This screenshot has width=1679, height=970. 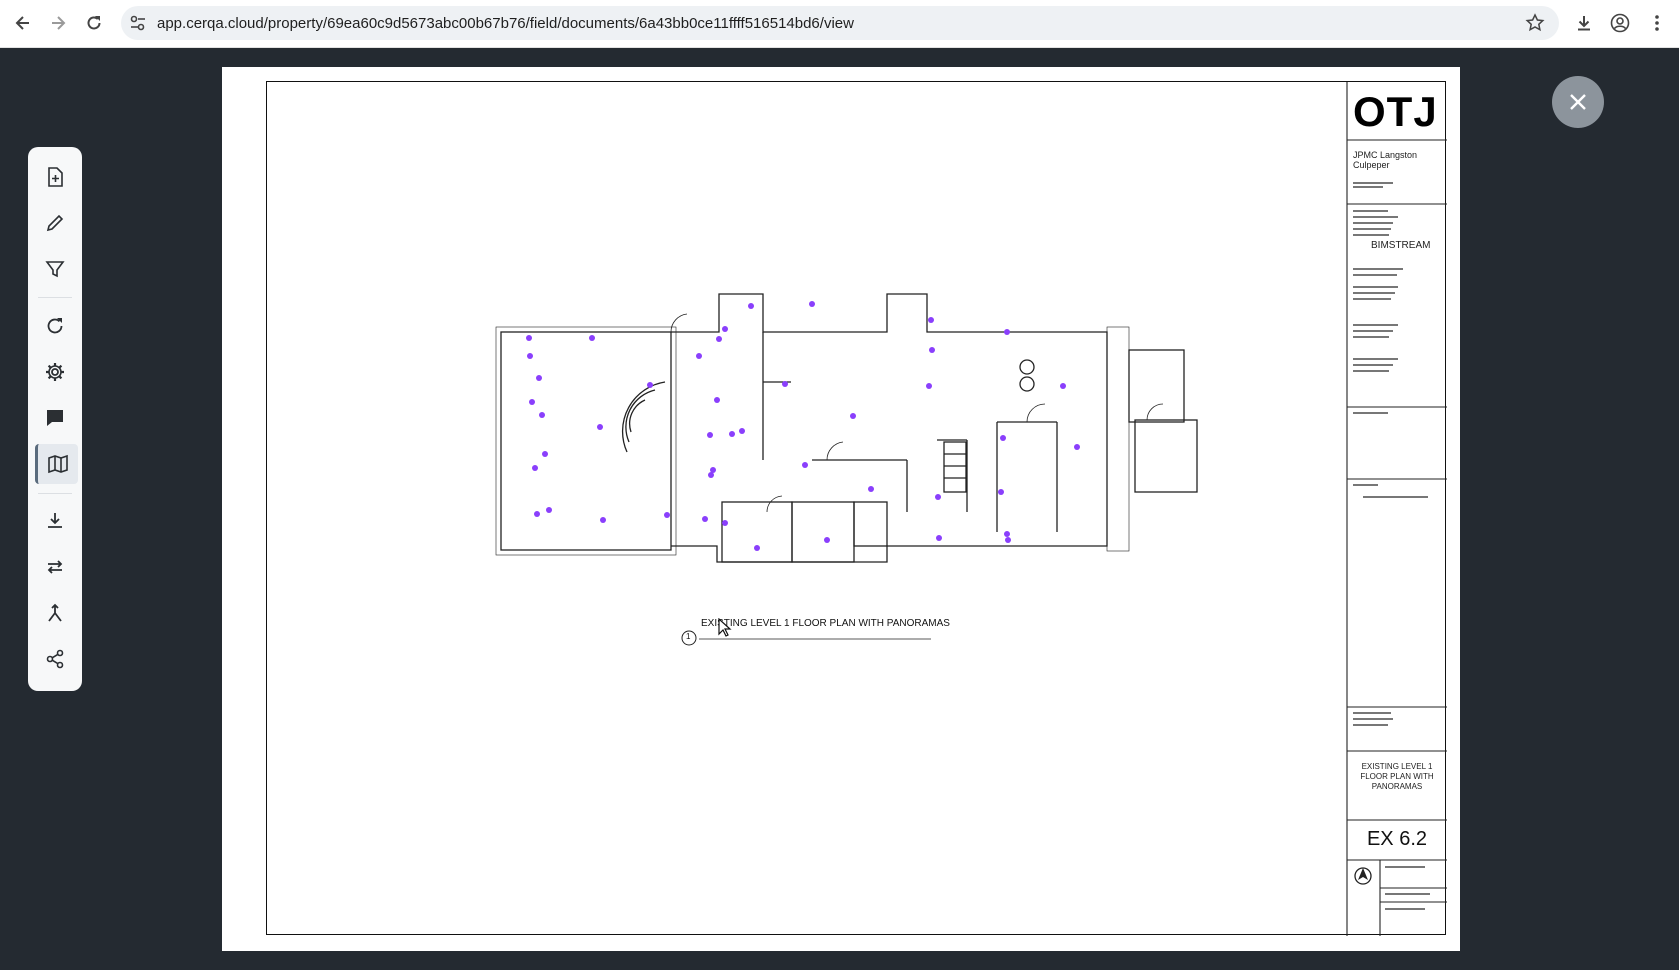 I want to click on pencil-icon, so click(x=55, y=223).